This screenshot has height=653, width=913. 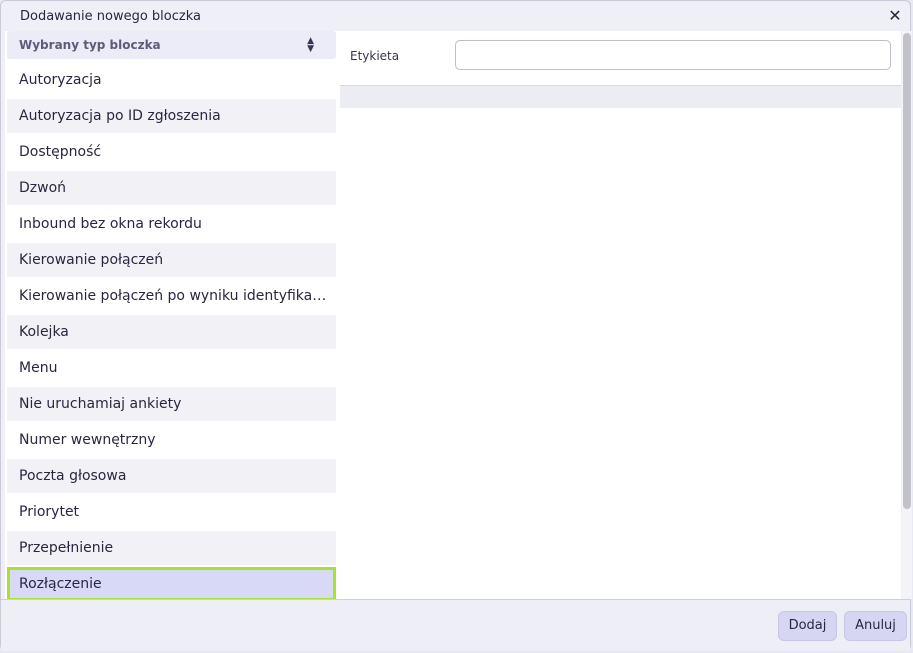 I want to click on label-field-label: Etykieta, so click(x=375, y=56).